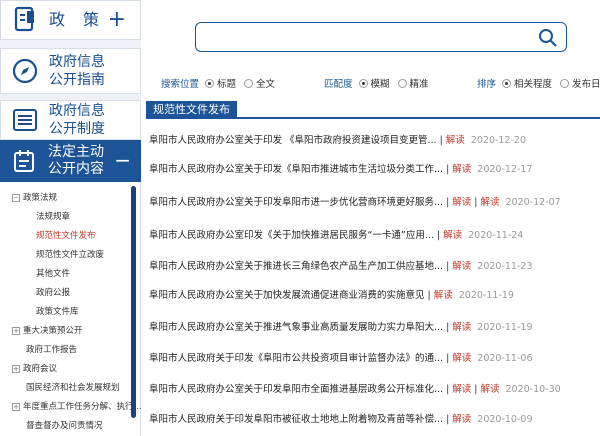 This screenshot has height=436, width=600. What do you see at coordinates (526, 83) in the screenshot?
I see `radio-relevance: 相关程度` at bounding box center [526, 83].